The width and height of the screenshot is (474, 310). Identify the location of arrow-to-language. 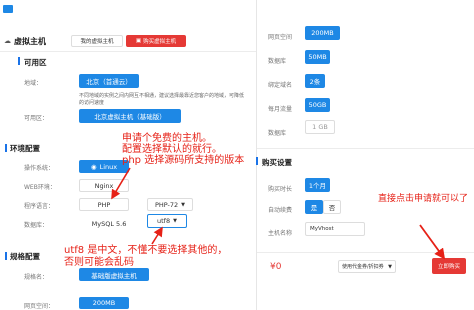
(121, 183).